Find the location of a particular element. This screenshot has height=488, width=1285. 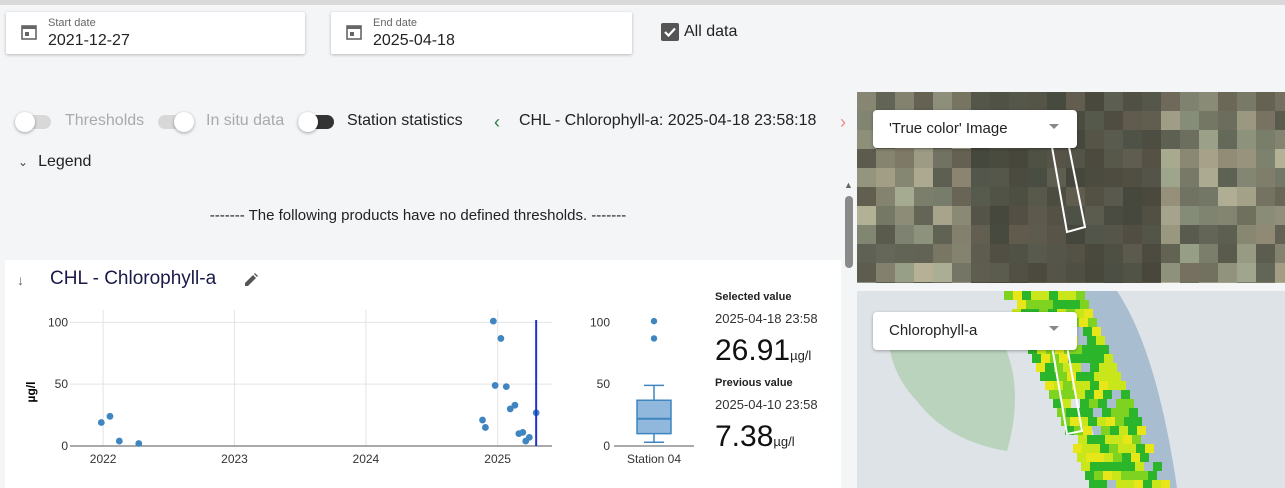

true-color-layer-select: 'True color' Image is located at coordinates (975, 129).